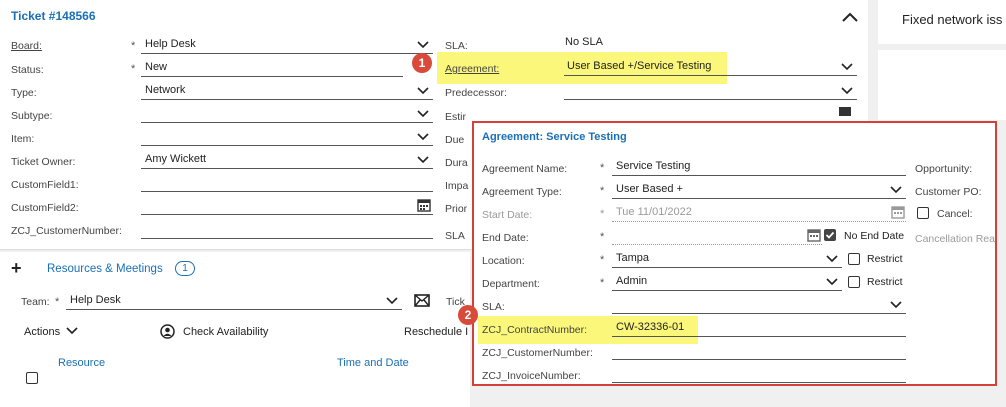 This screenshot has height=407, width=1006. I want to click on agreement-name-input: Service Testing, so click(759, 167).